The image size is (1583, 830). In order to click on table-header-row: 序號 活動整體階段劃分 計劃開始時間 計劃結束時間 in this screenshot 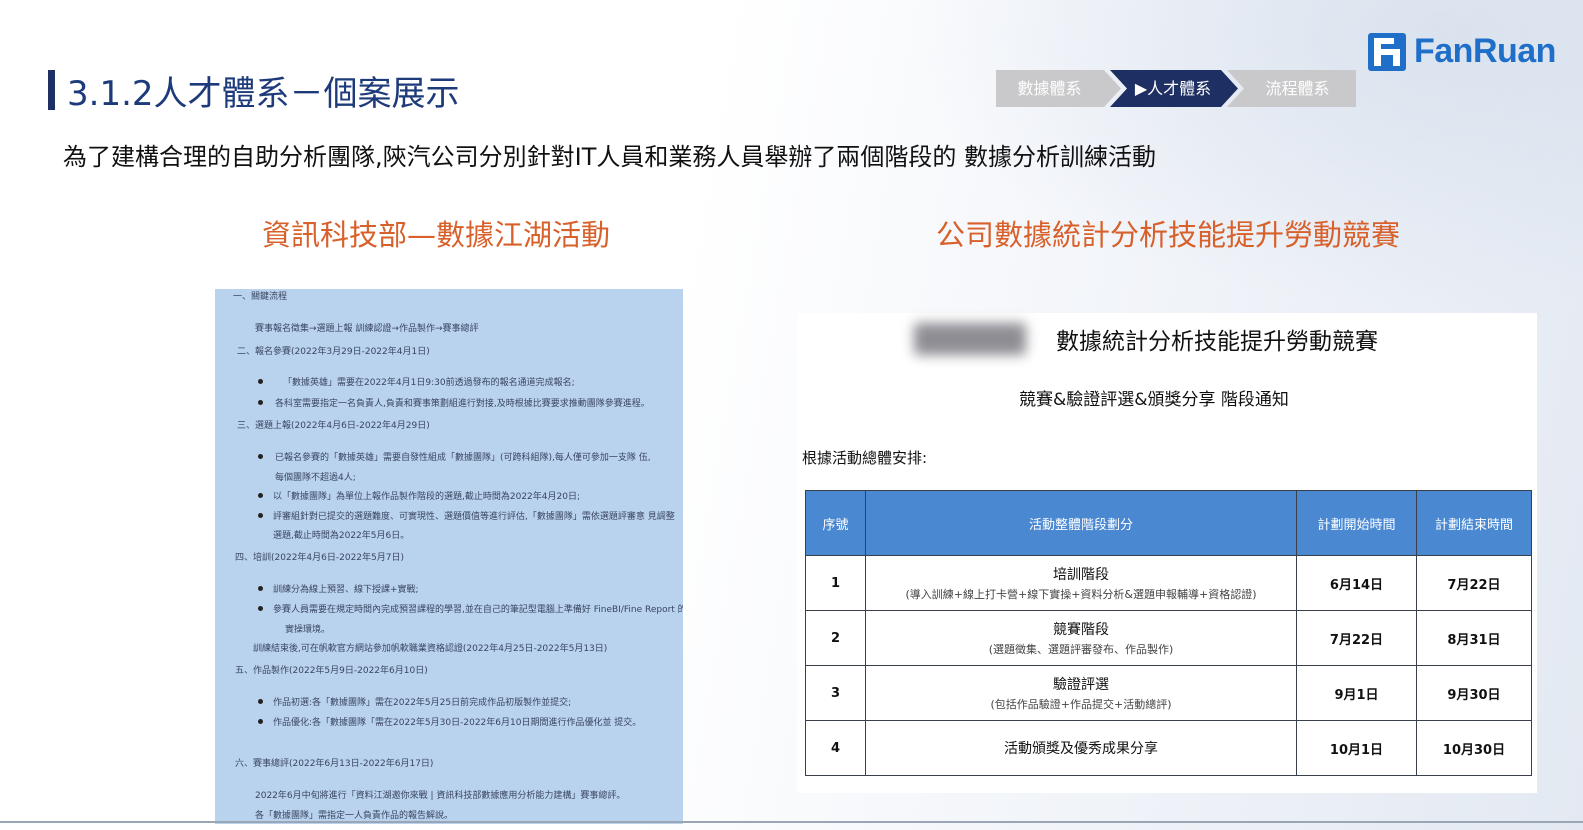, I will do `click(1168, 523)`.